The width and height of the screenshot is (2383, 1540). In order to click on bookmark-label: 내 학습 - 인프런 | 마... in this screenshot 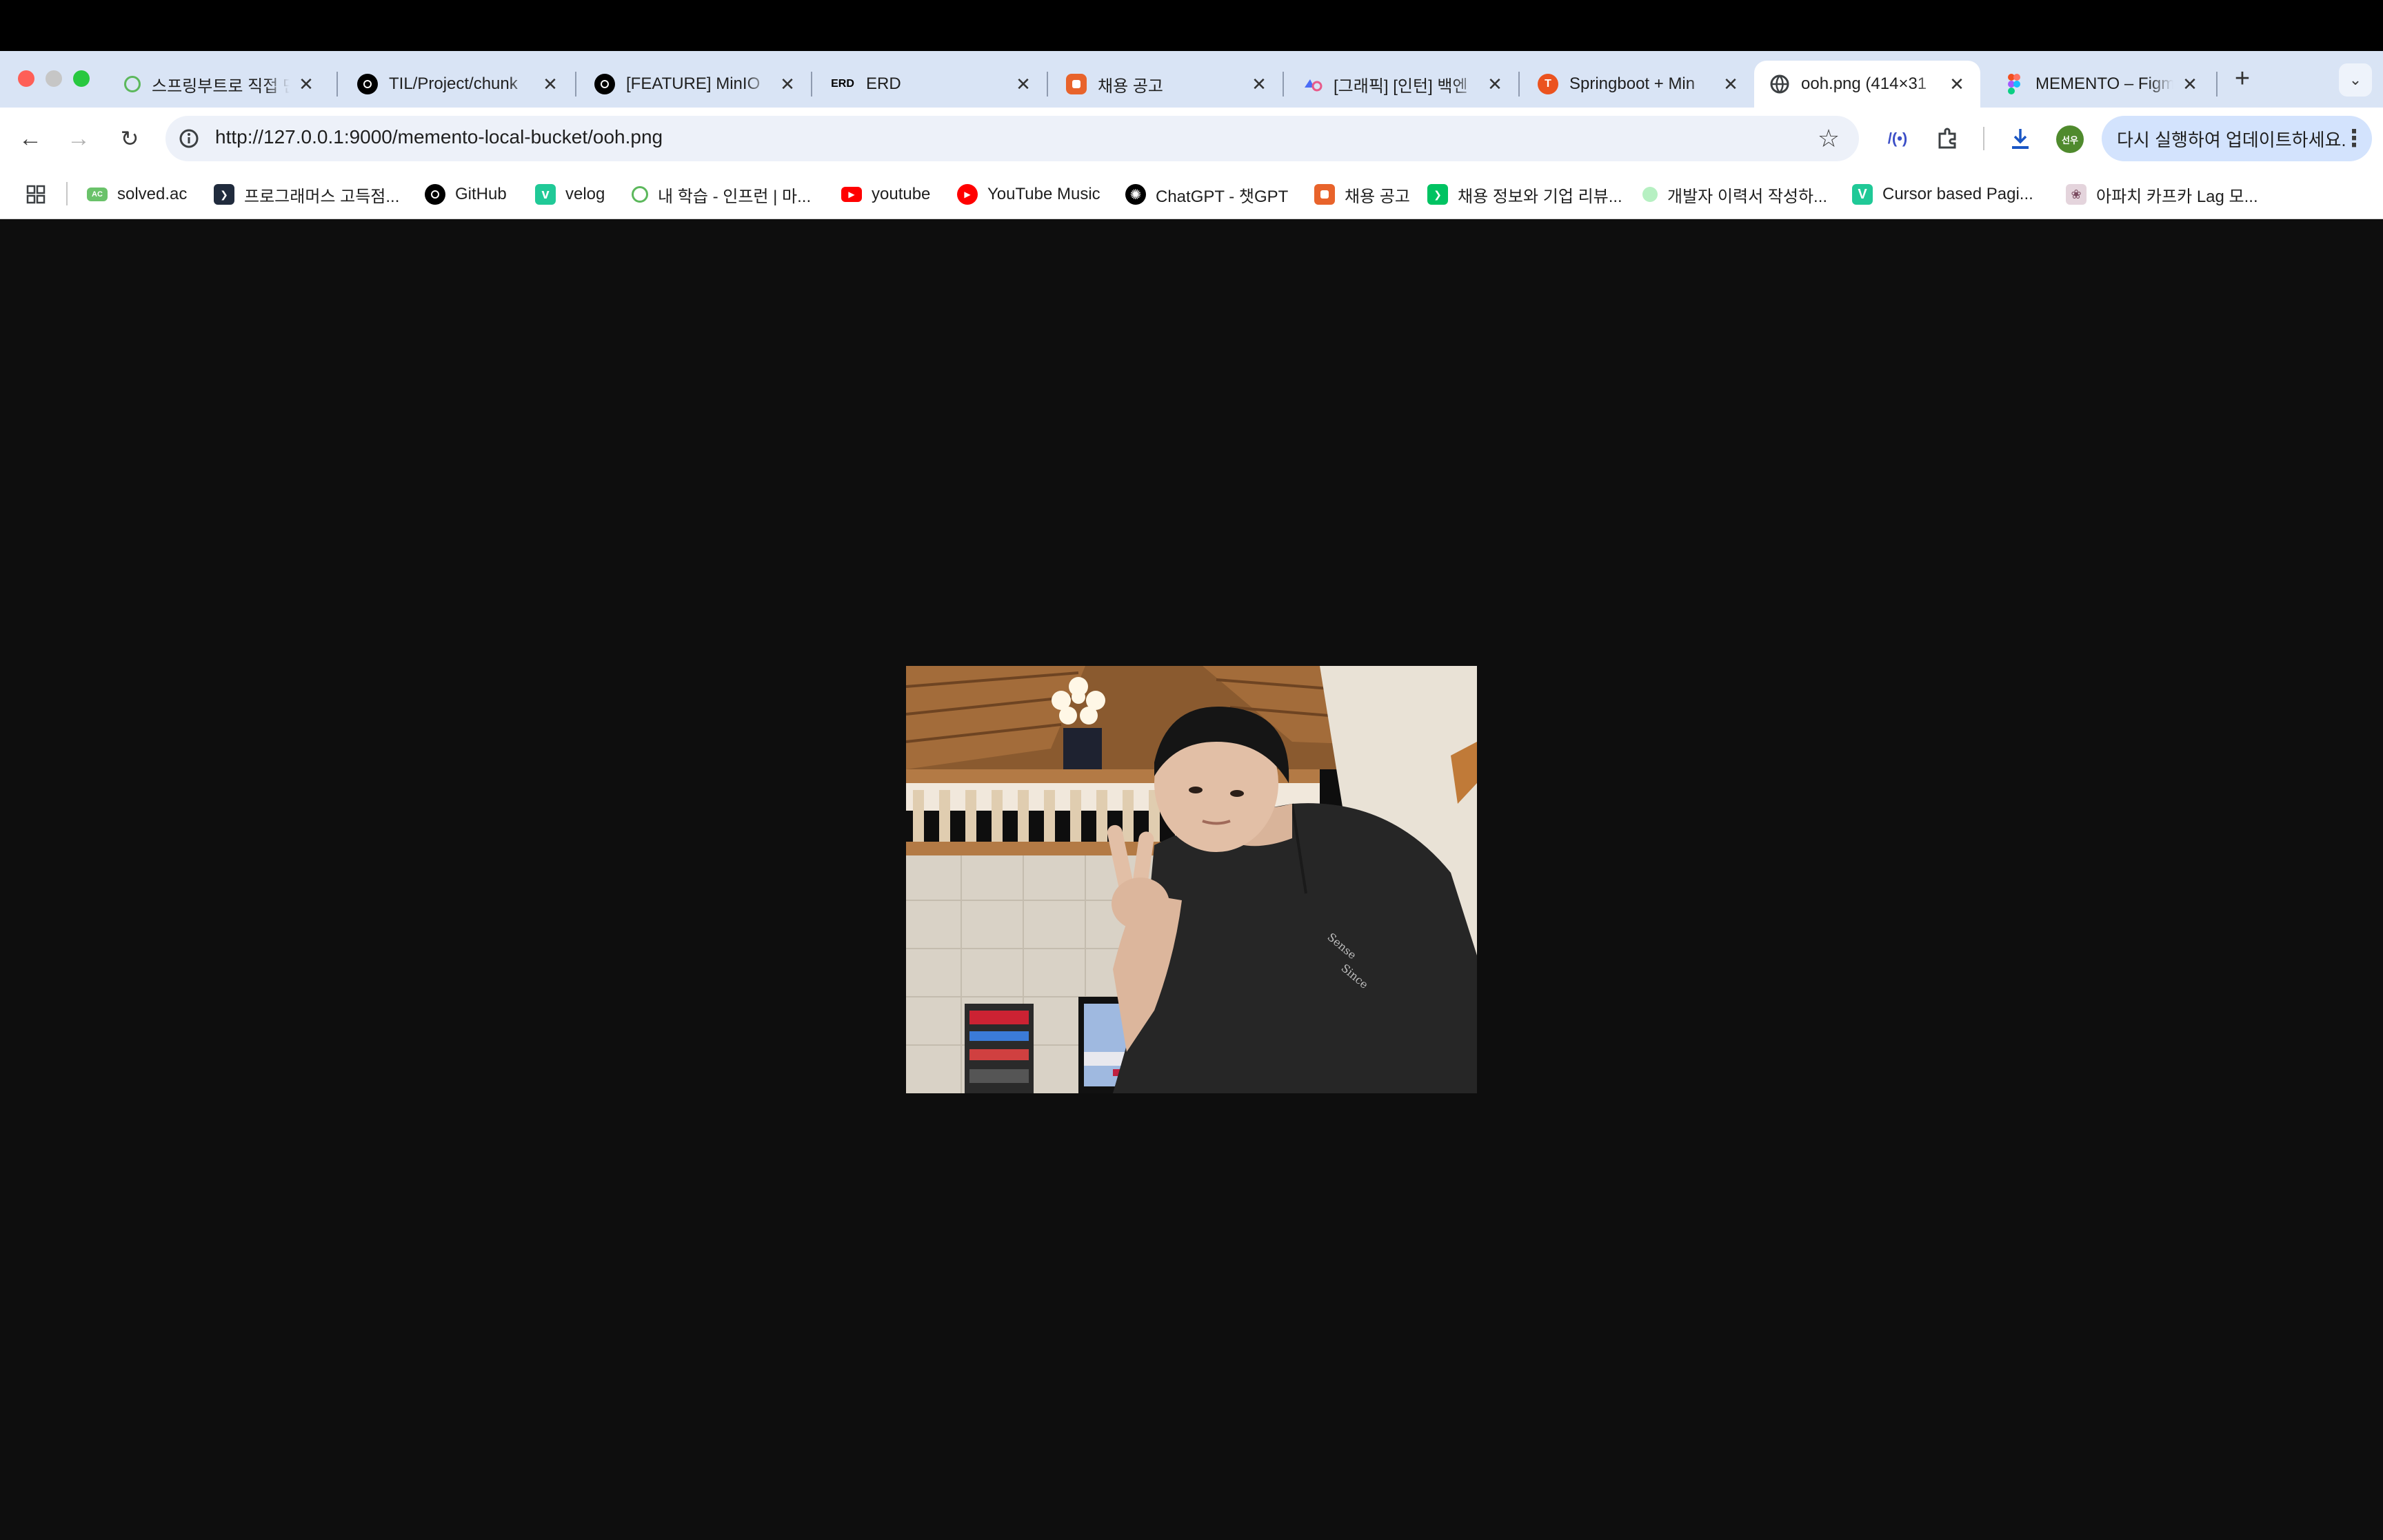, I will do `click(735, 197)`.